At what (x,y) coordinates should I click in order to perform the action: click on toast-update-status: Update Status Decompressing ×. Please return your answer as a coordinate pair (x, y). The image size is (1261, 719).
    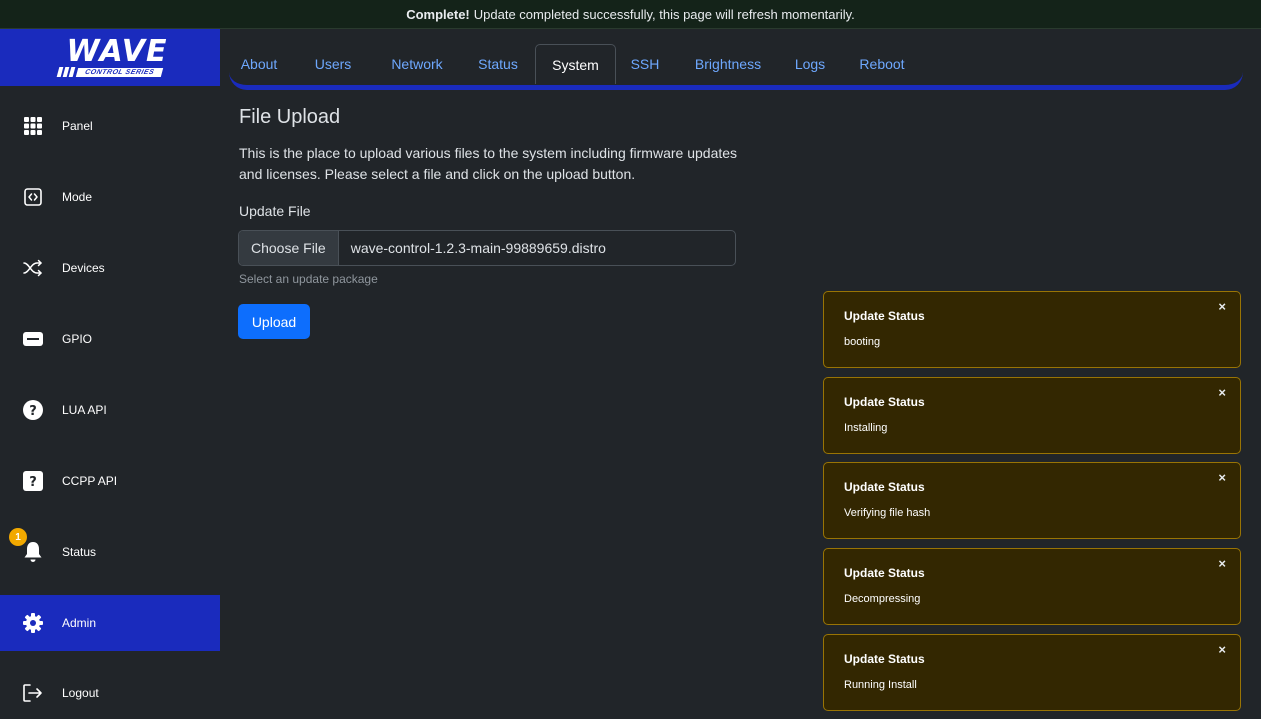
    Looking at the image, I should click on (1032, 586).